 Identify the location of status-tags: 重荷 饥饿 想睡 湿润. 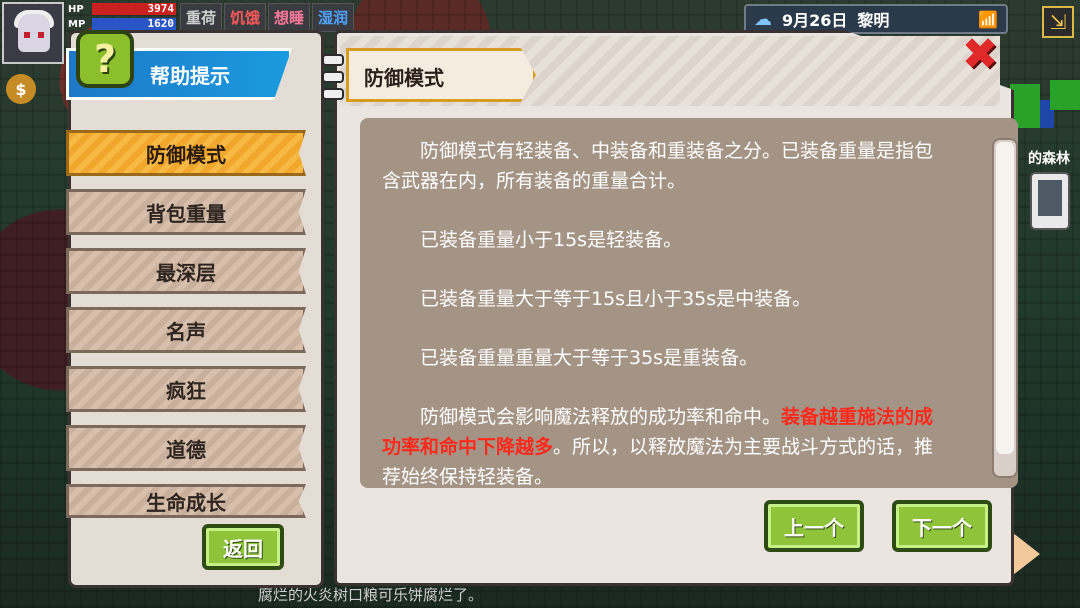
(267, 17).